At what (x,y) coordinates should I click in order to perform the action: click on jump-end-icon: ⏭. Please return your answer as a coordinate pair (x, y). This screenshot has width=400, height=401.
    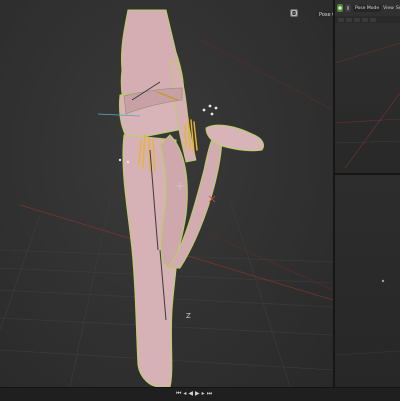
    Looking at the image, I should click on (209, 394).